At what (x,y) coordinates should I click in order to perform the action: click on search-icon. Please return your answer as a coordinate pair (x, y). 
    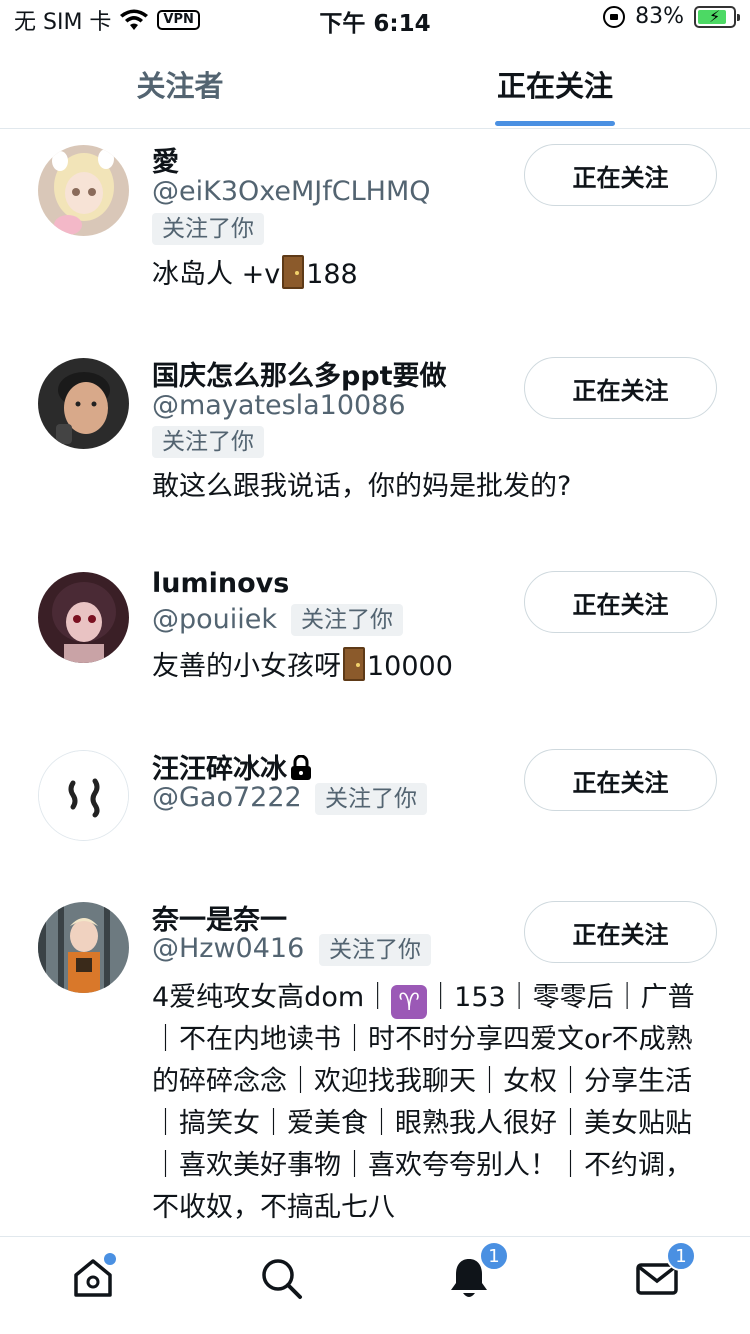
    Looking at the image, I should click on (282, 1279).